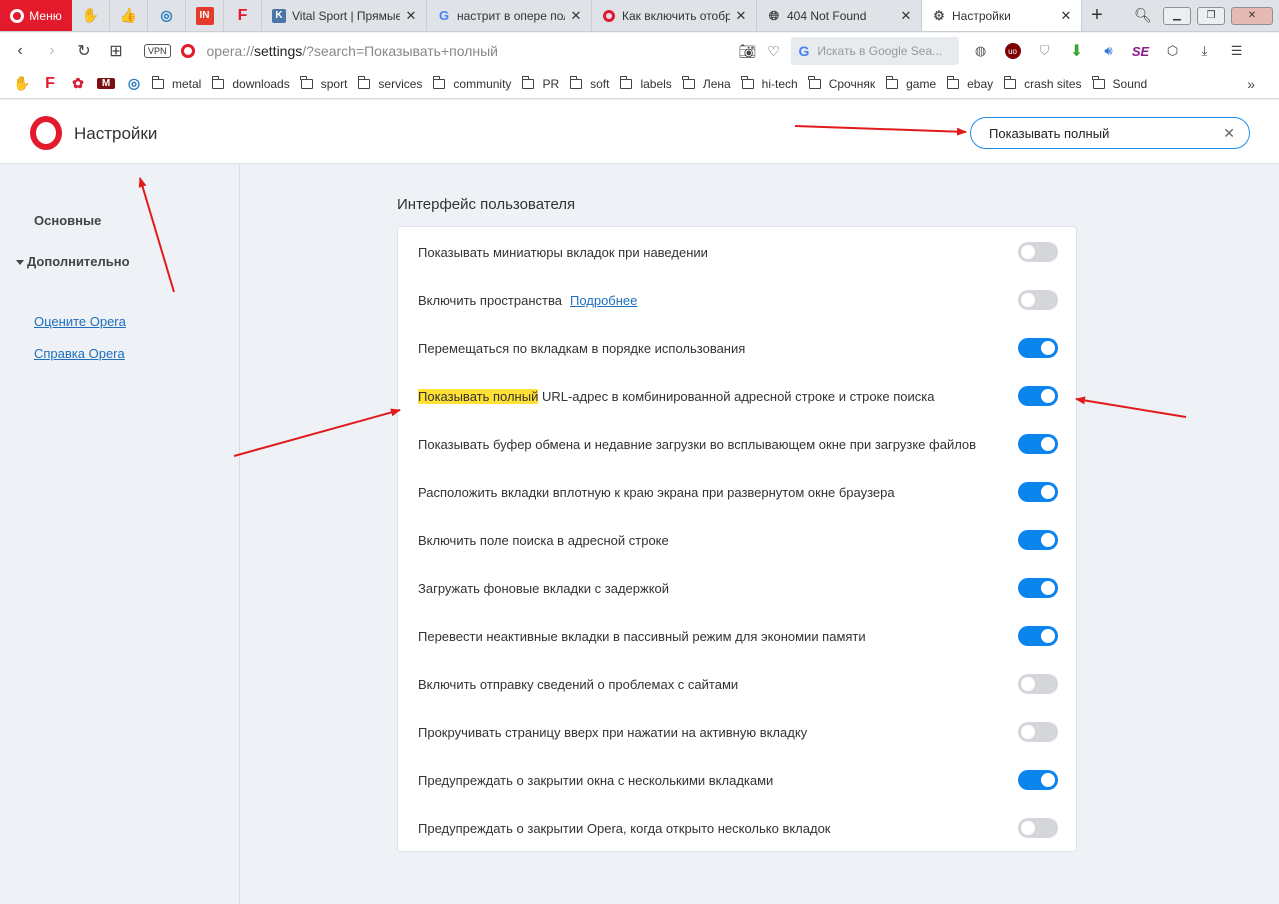  I want to click on sidebar-item-advanced: Дополнительно, so click(73, 261).